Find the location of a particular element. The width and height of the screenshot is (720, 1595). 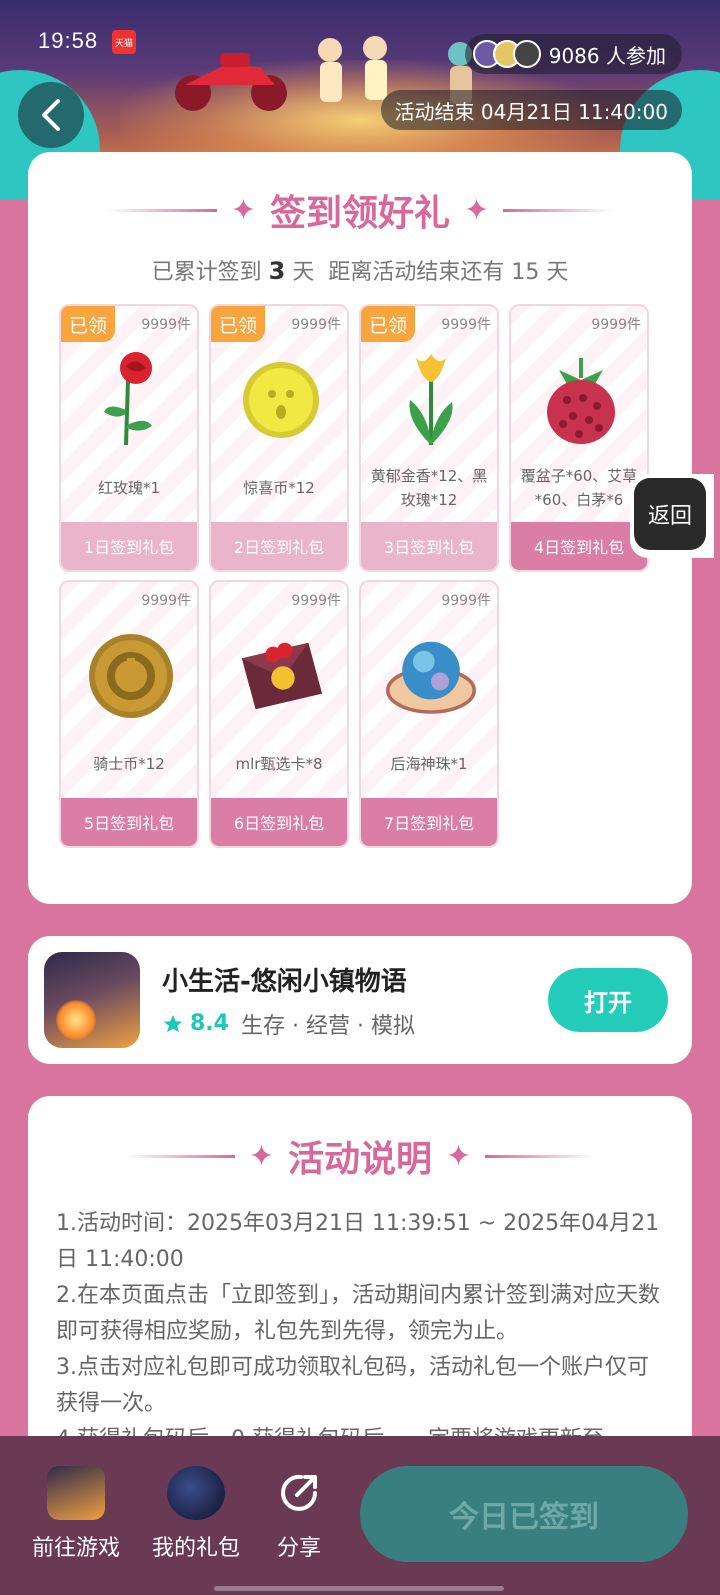

gift-day-3: 已领 9999件 黄郁金香*12、黑玫瑰*12 3日签到礼包 is located at coordinates (429, 438).